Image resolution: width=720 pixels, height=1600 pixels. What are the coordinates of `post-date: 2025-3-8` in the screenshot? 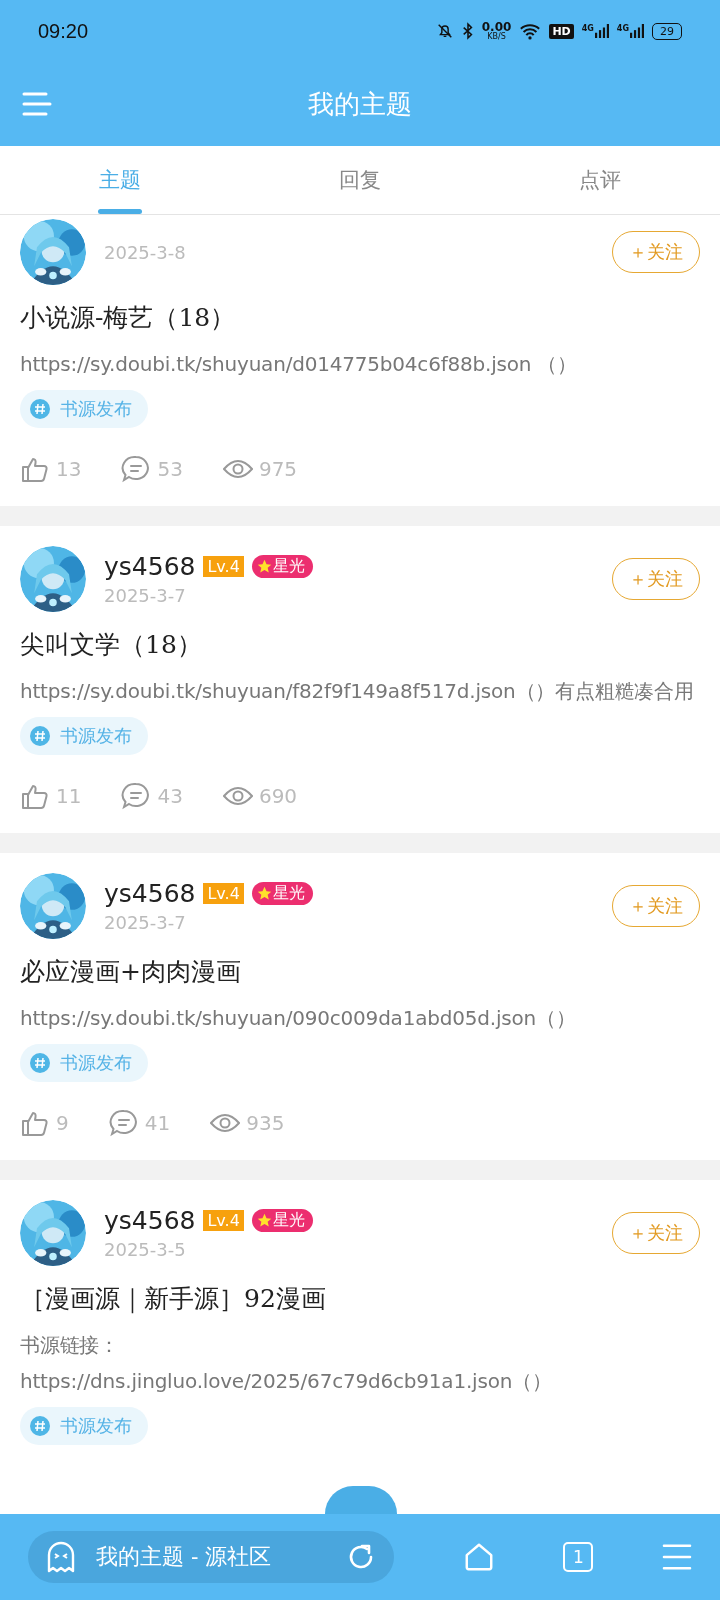 It's located at (145, 252).